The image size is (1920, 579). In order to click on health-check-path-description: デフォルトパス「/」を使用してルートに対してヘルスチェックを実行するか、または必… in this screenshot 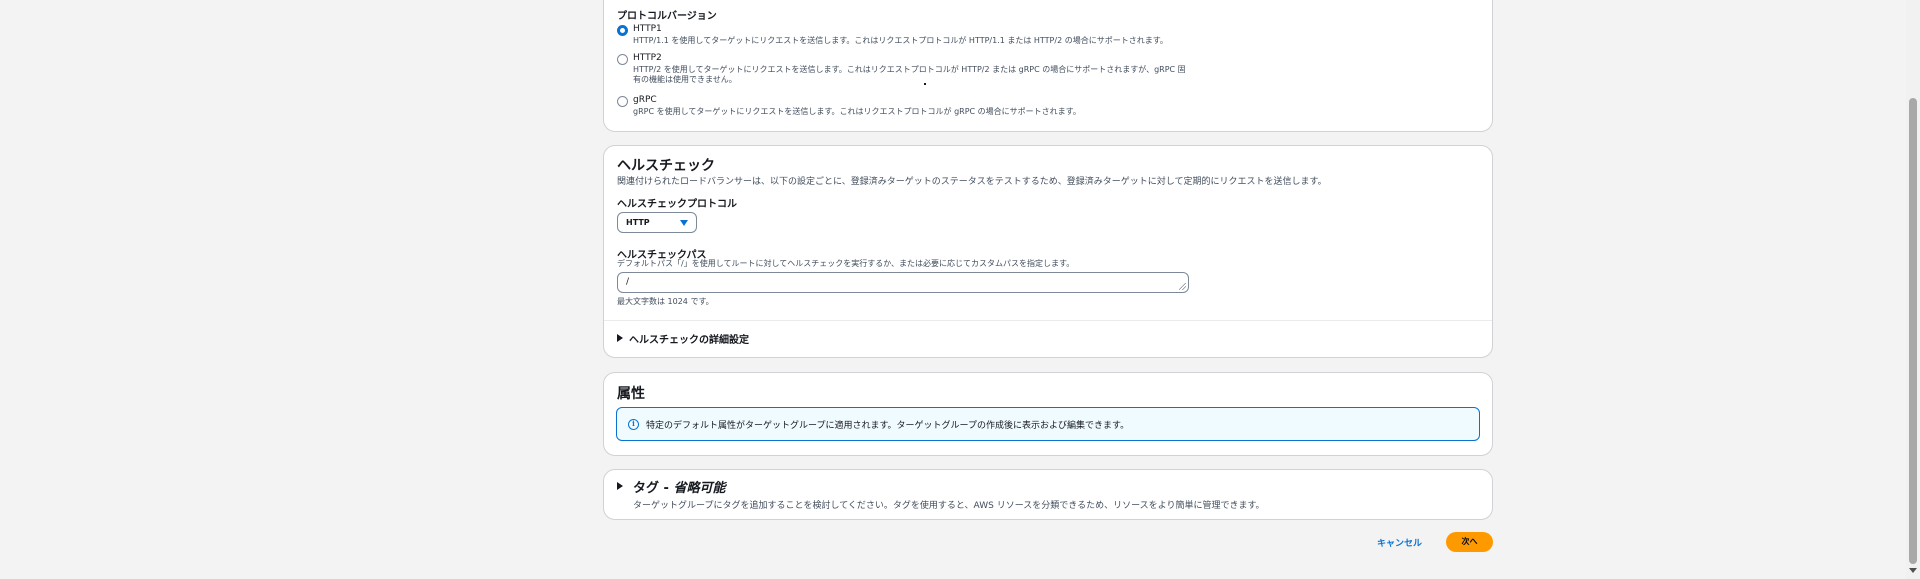, I will do `click(846, 263)`.